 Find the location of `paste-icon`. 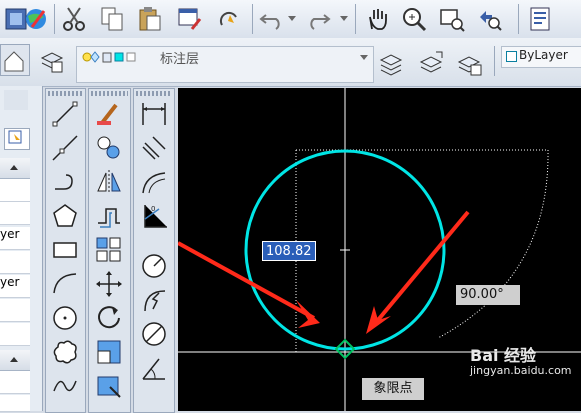

paste-icon is located at coordinates (150, 19).